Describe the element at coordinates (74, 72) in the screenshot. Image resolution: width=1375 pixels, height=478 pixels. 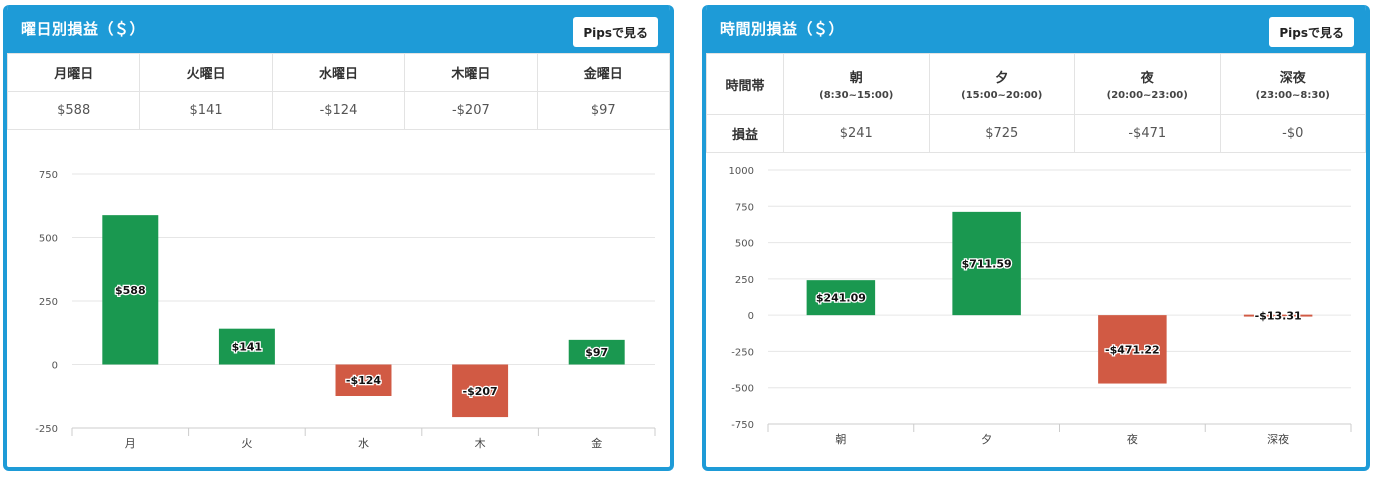
I see `table-header-cell: 月曜日` at that location.